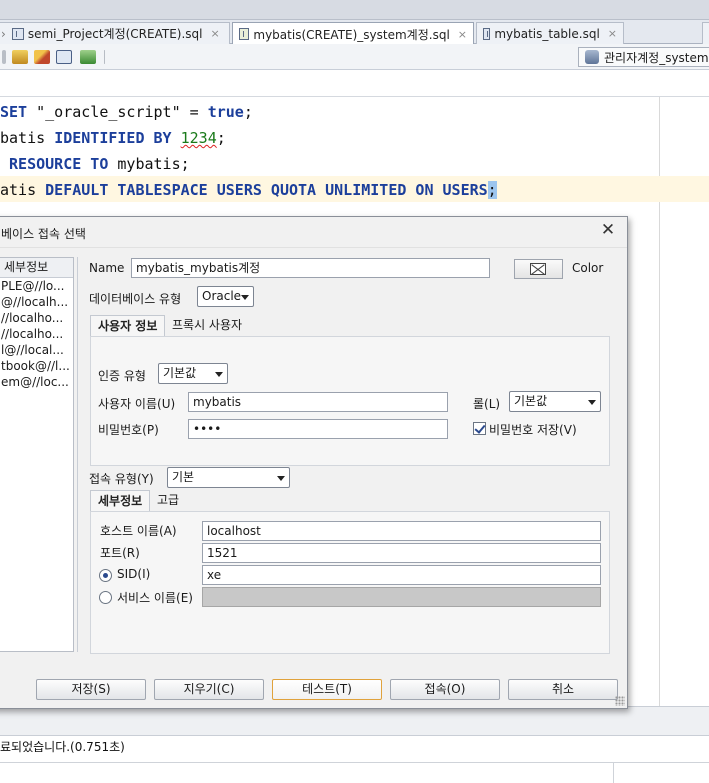 Image resolution: width=709 pixels, height=783 pixels. What do you see at coordinates (318, 402) in the screenshot?
I see `username-field: mybatis` at bounding box center [318, 402].